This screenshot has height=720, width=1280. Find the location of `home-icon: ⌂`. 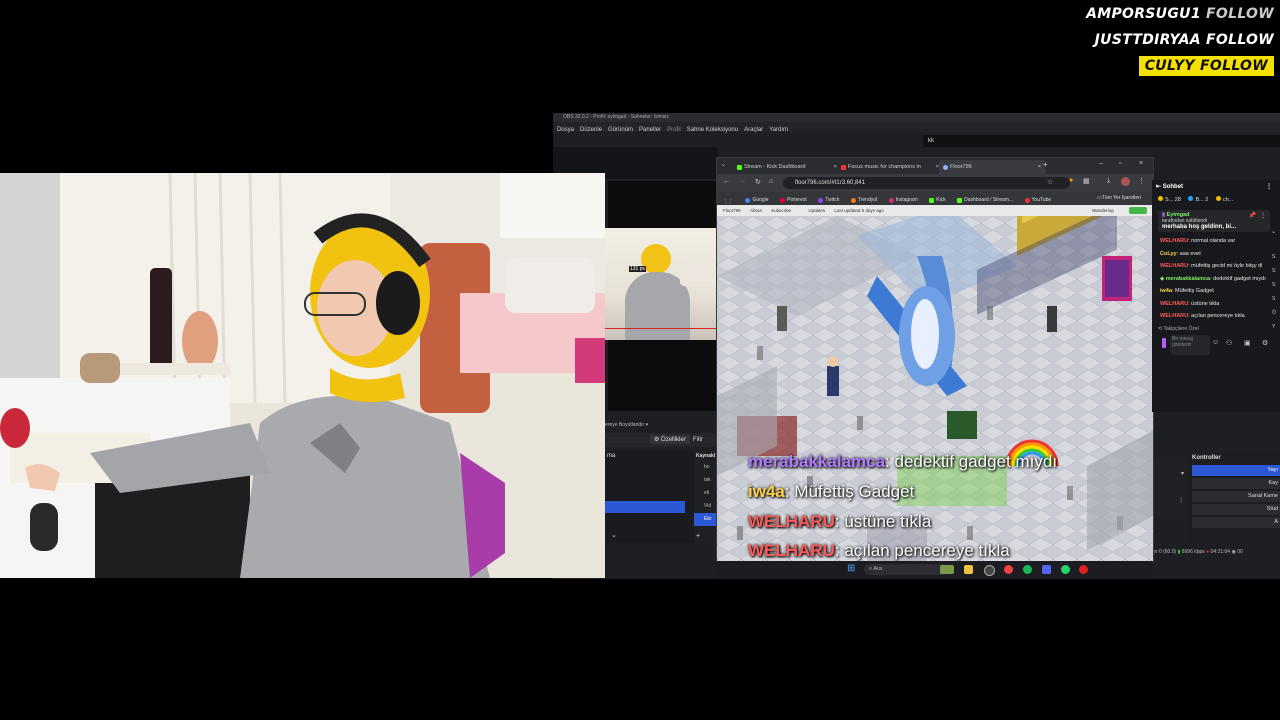

home-icon: ⌂ is located at coordinates (771, 181).